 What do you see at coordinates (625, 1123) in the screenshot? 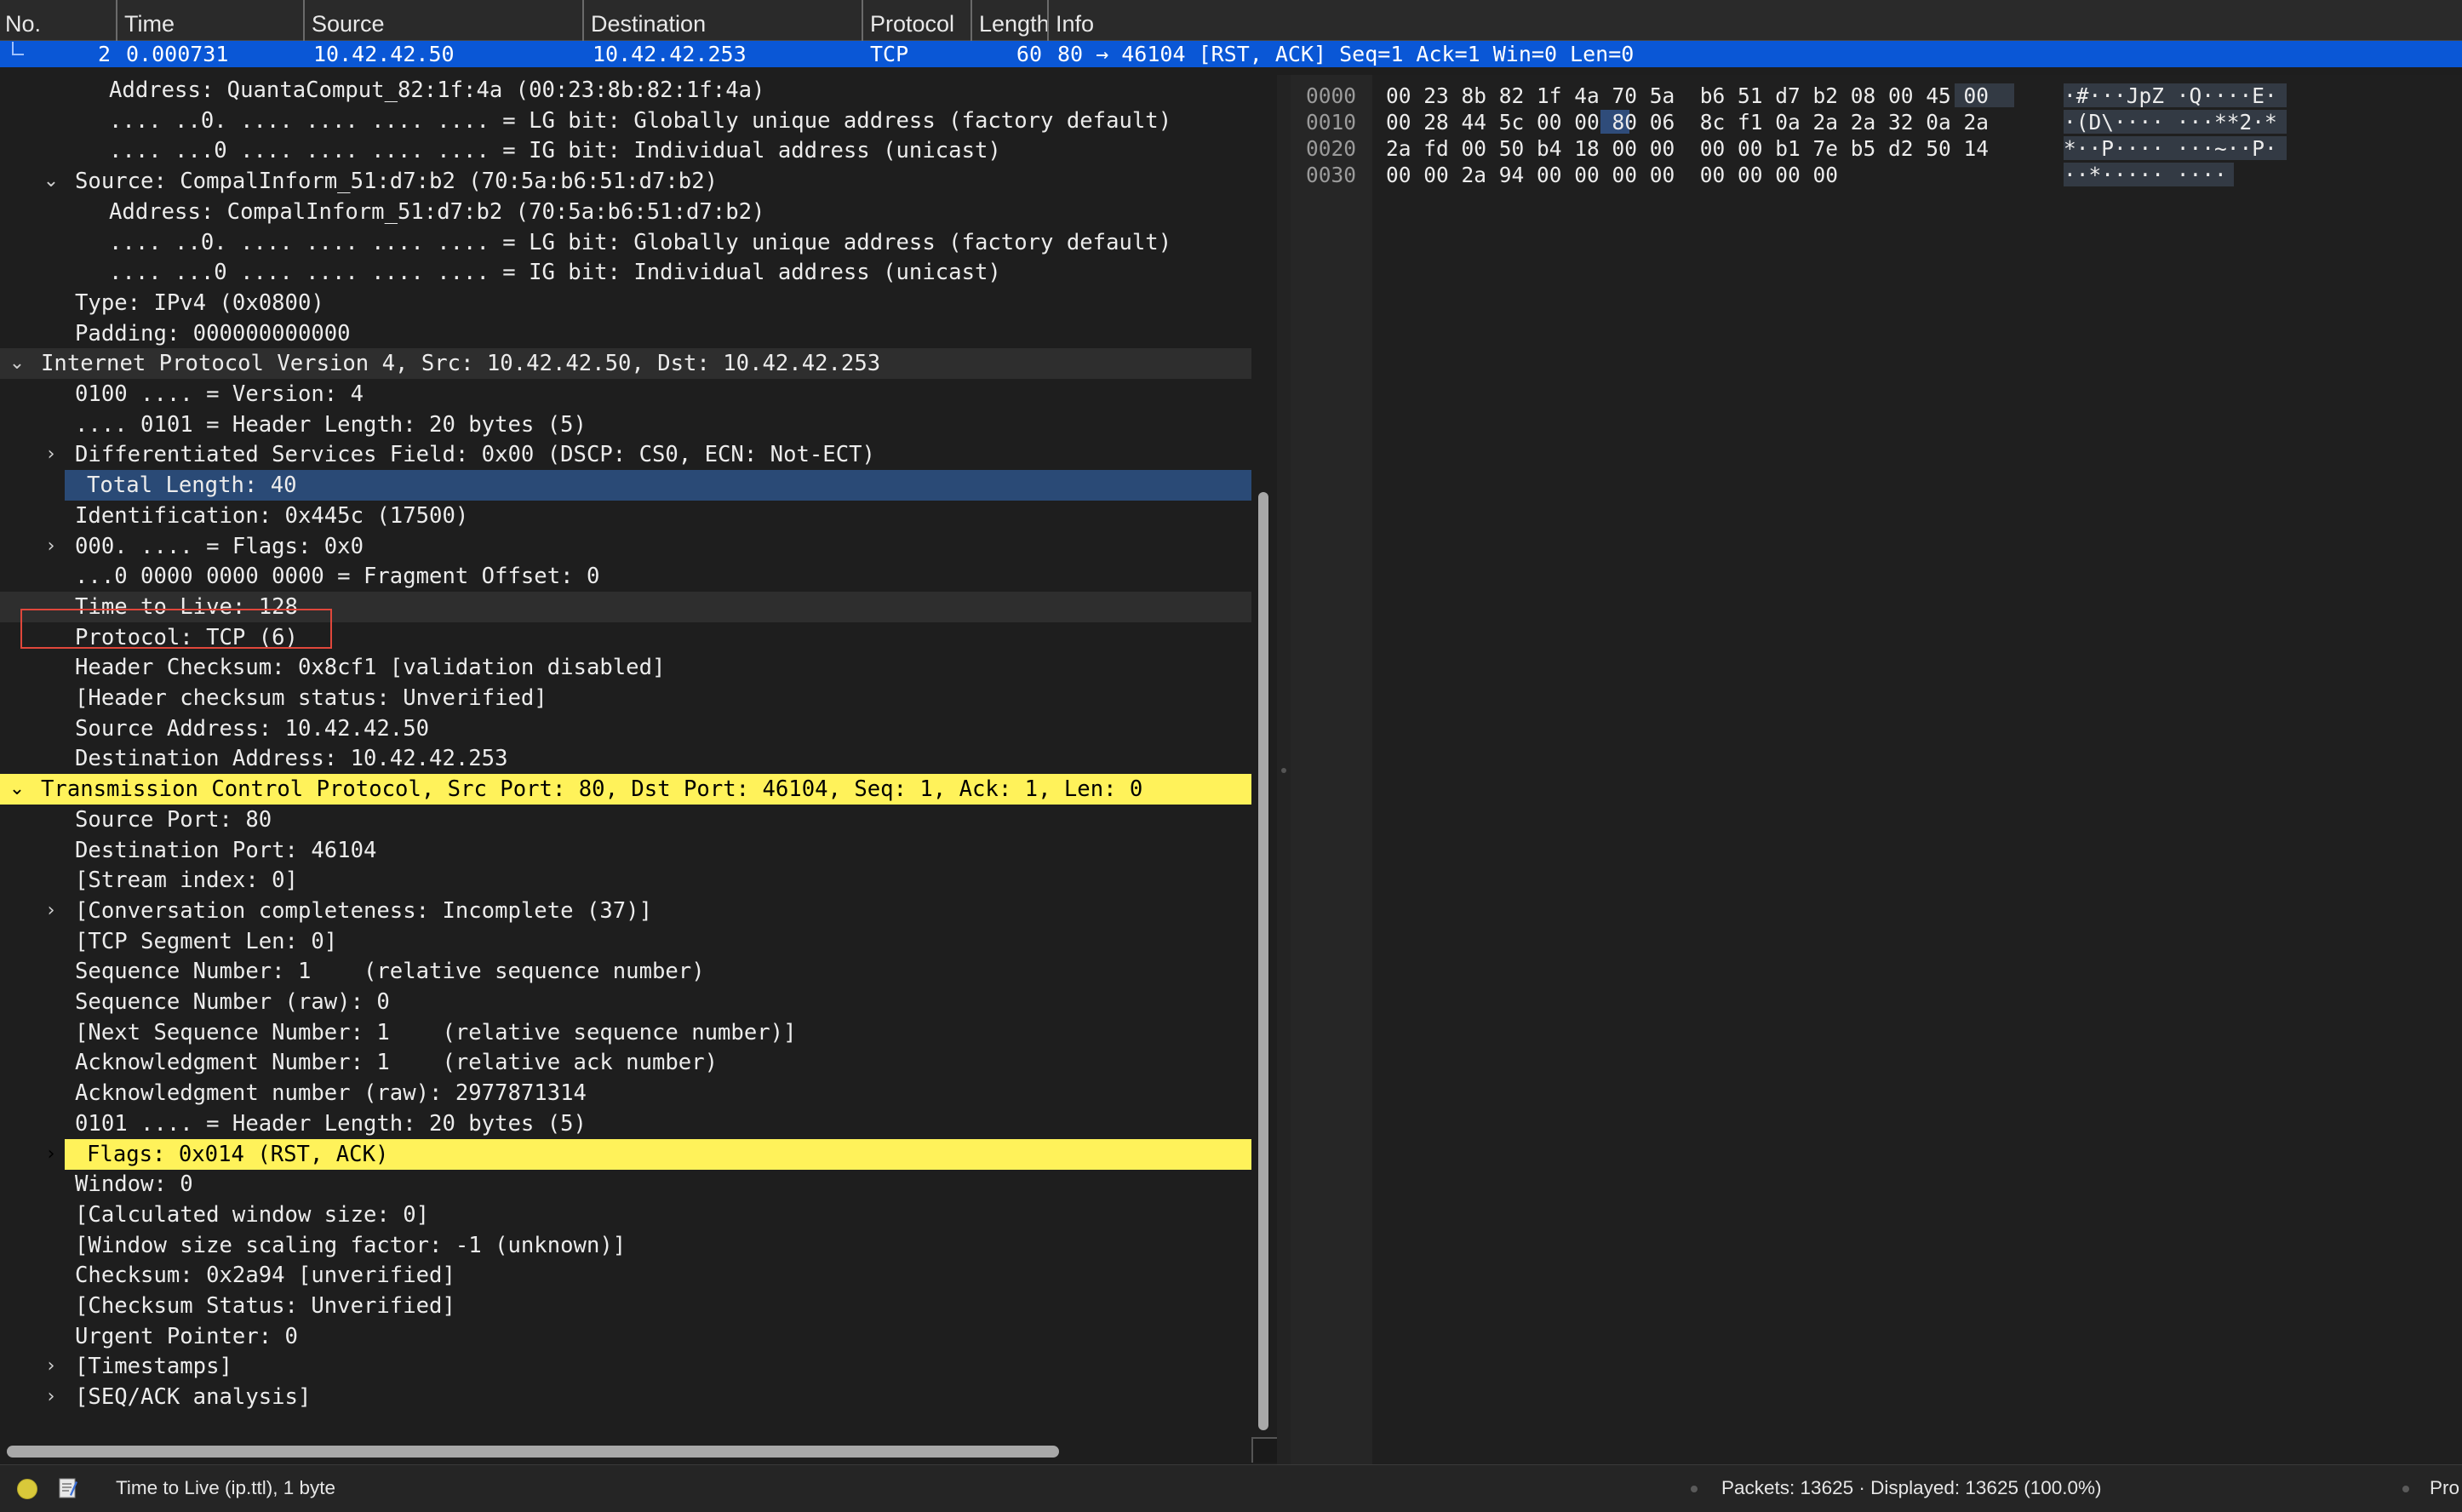
I see `field-tcp-header-length: 0101 .... = Header Length: 20 bytes (5)` at bounding box center [625, 1123].